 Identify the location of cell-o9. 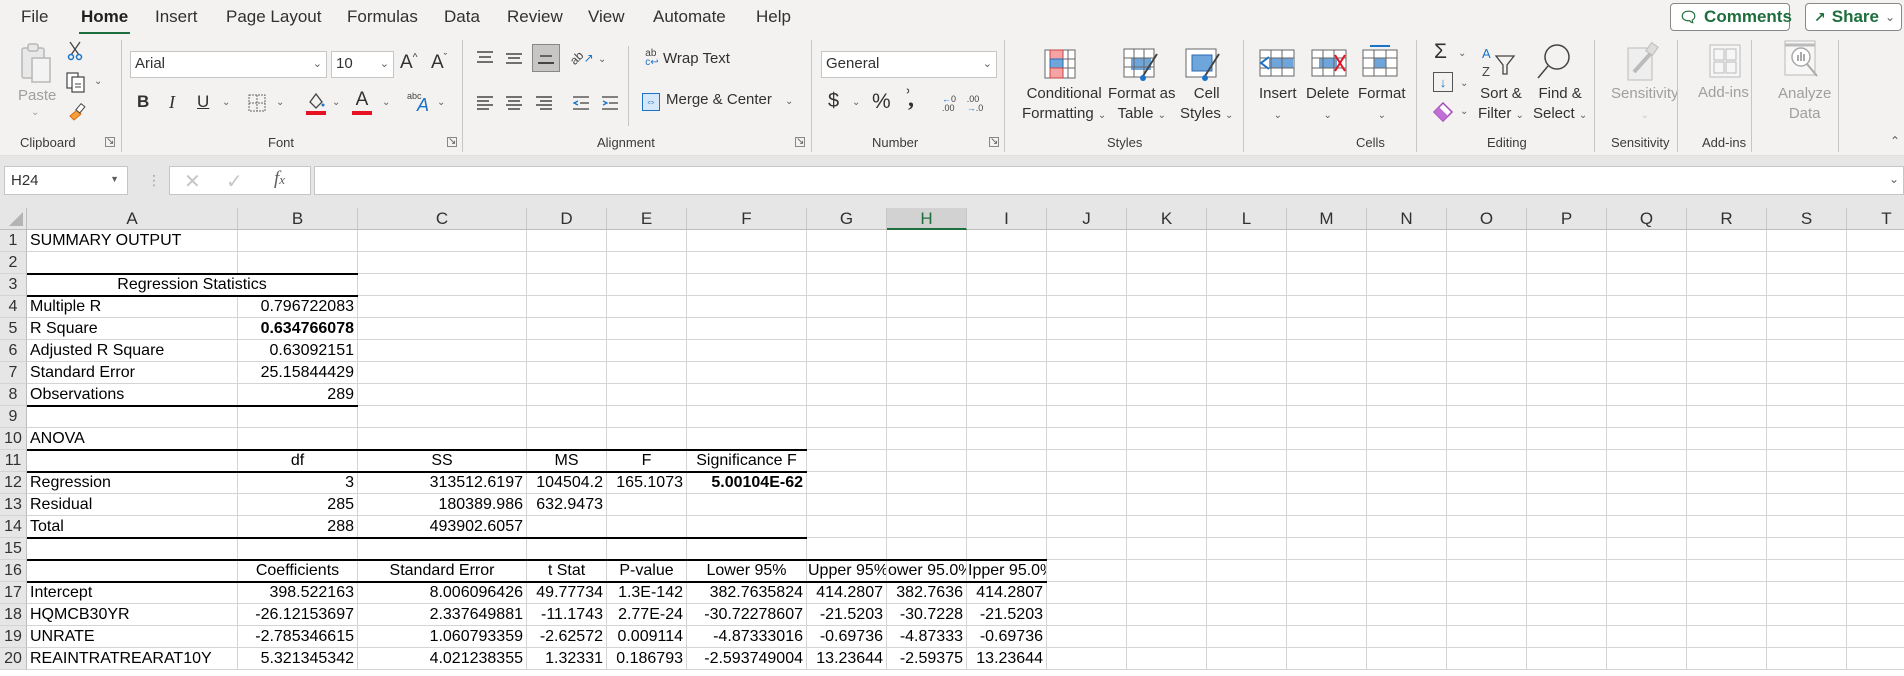
(1487, 417).